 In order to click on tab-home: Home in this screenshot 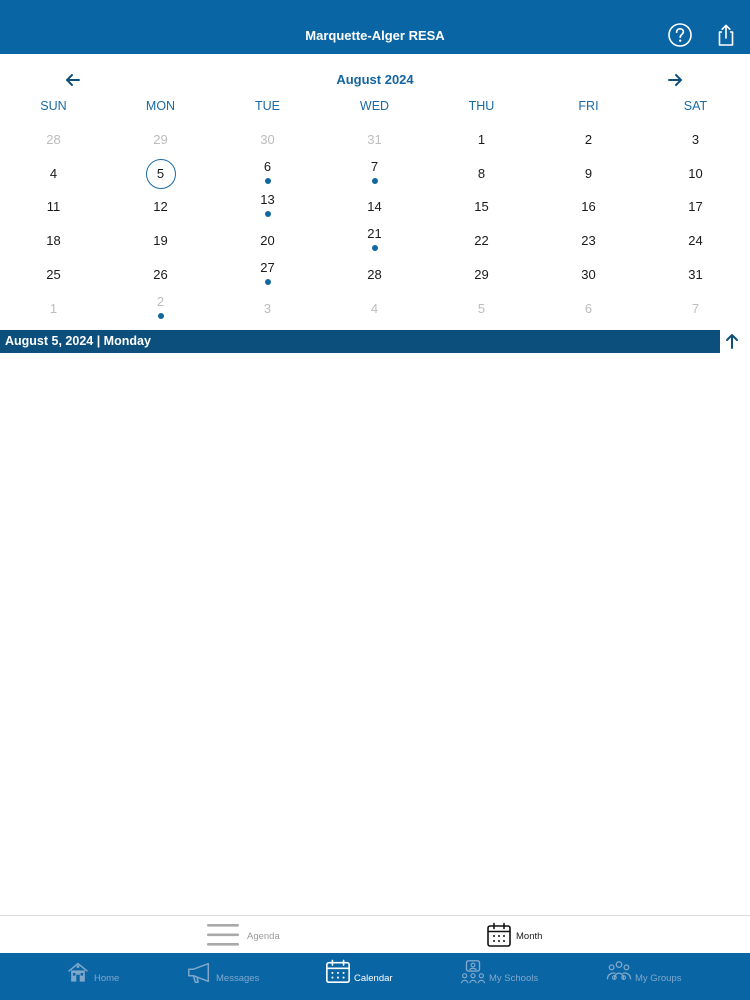, I will do `click(101, 976)`.